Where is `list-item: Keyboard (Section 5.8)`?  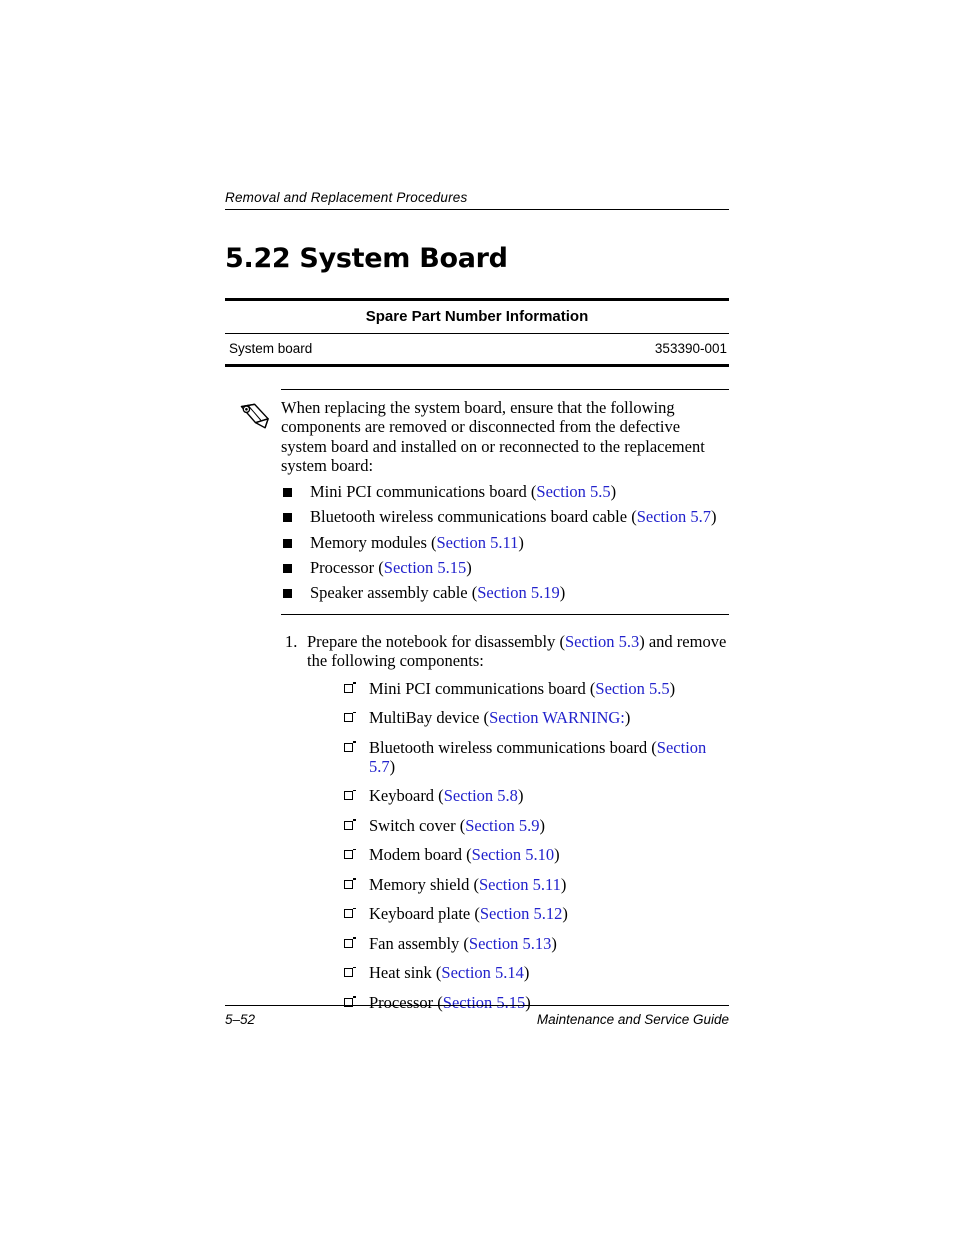
list-item: Keyboard (Section 5.8) is located at coordinates (535, 795).